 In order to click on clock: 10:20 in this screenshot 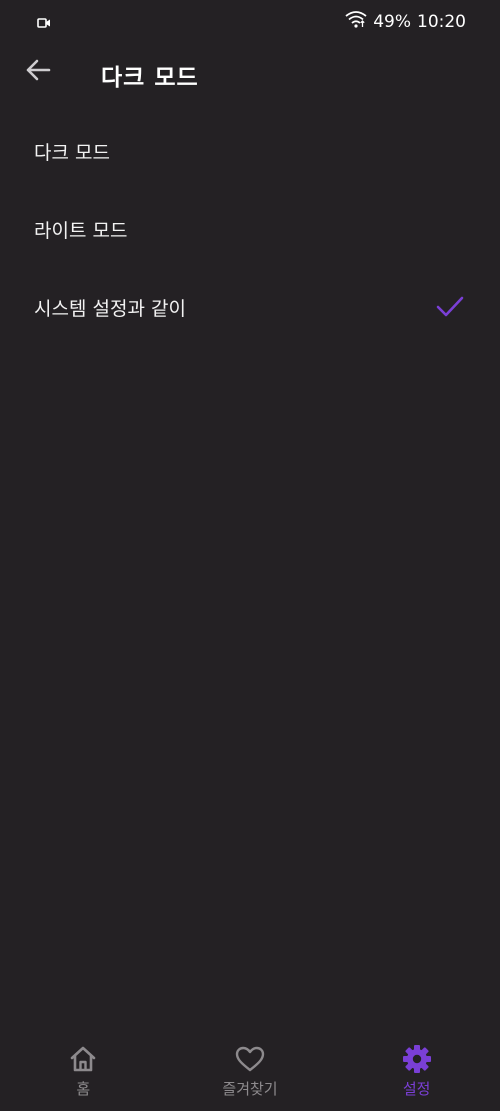, I will do `click(441, 21)`.